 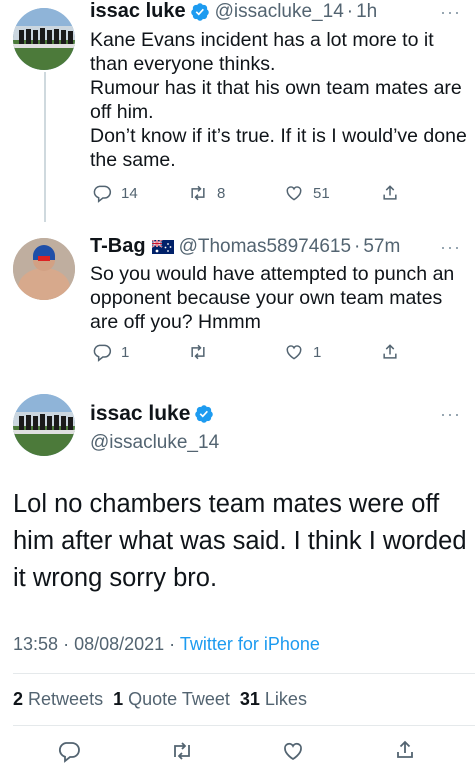 I want to click on tweet1-handle: @issacluke_14, so click(x=279, y=12).